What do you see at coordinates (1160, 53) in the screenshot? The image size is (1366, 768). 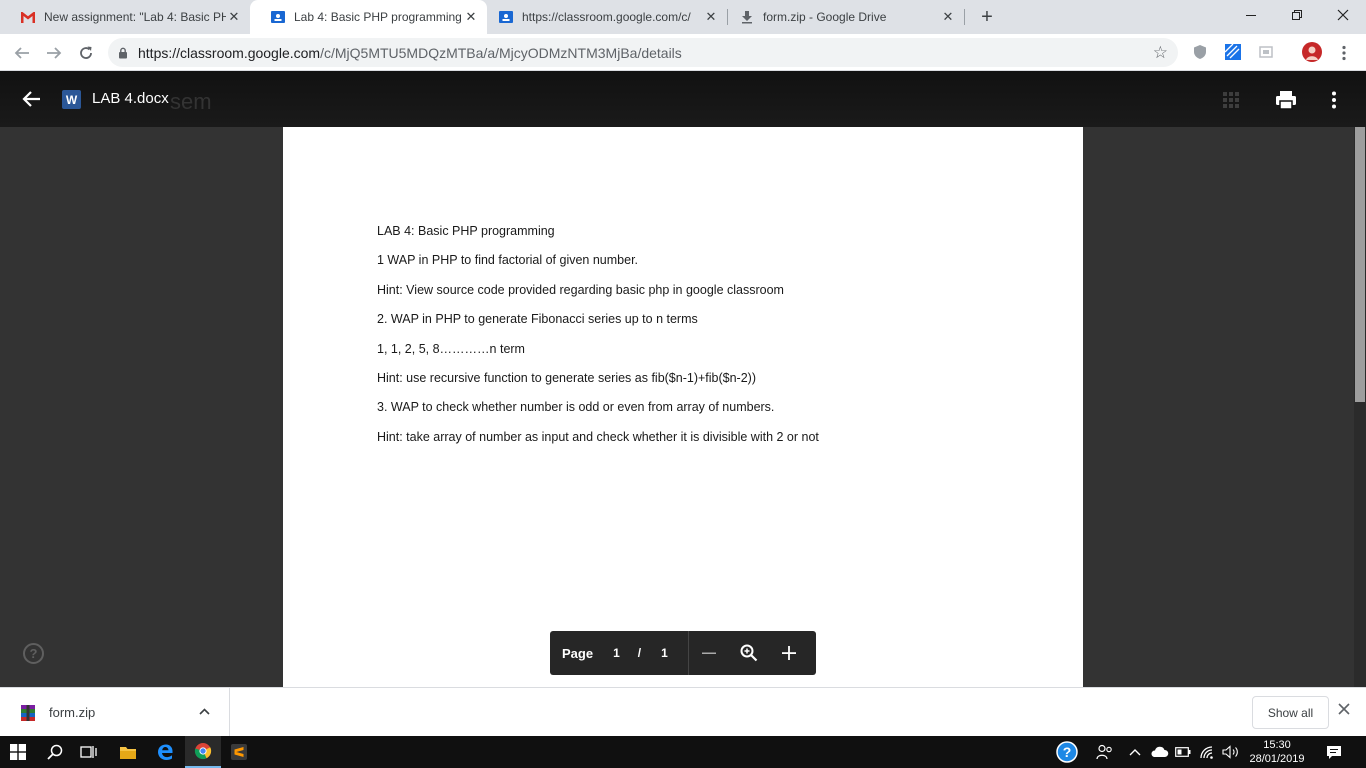 I see `bookmark-star-icon: ☆` at bounding box center [1160, 53].